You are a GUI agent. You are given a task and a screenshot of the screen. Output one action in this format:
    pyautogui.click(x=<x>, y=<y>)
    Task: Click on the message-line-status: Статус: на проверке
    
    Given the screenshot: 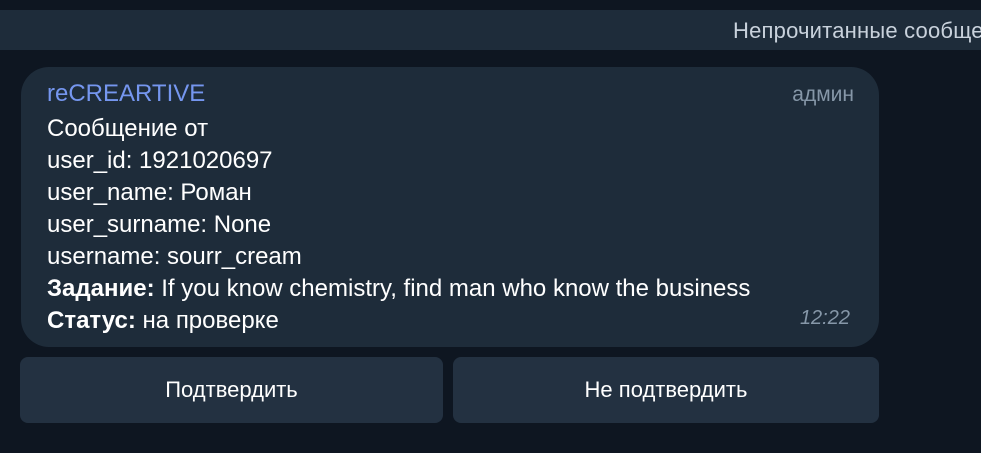 What is the action you would take?
    pyautogui.click(x=163, y=321)
    